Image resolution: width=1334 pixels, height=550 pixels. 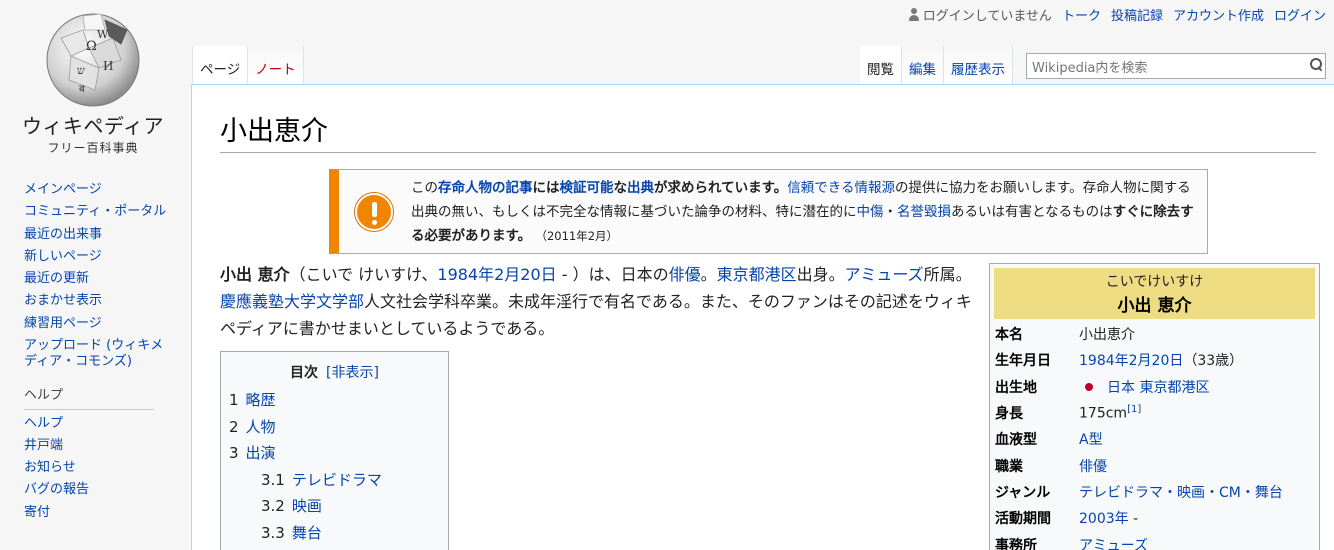 I want to click on notice-link-defamation: 中傷, so click(x=870, y=212).